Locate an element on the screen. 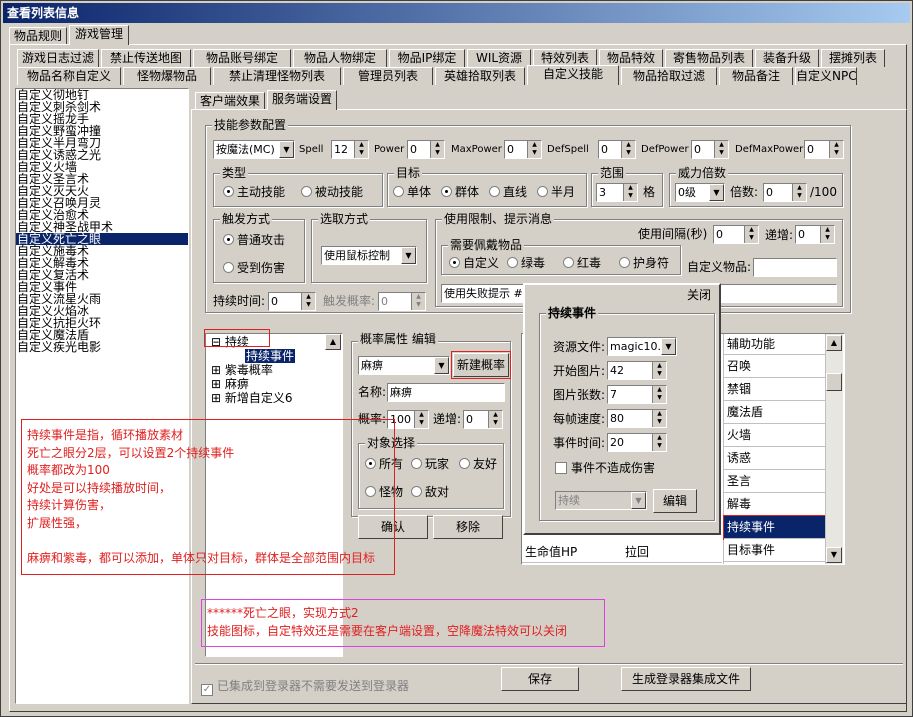  interval-input: 0 ▲ ▼ is located at coordinates (736, 234).